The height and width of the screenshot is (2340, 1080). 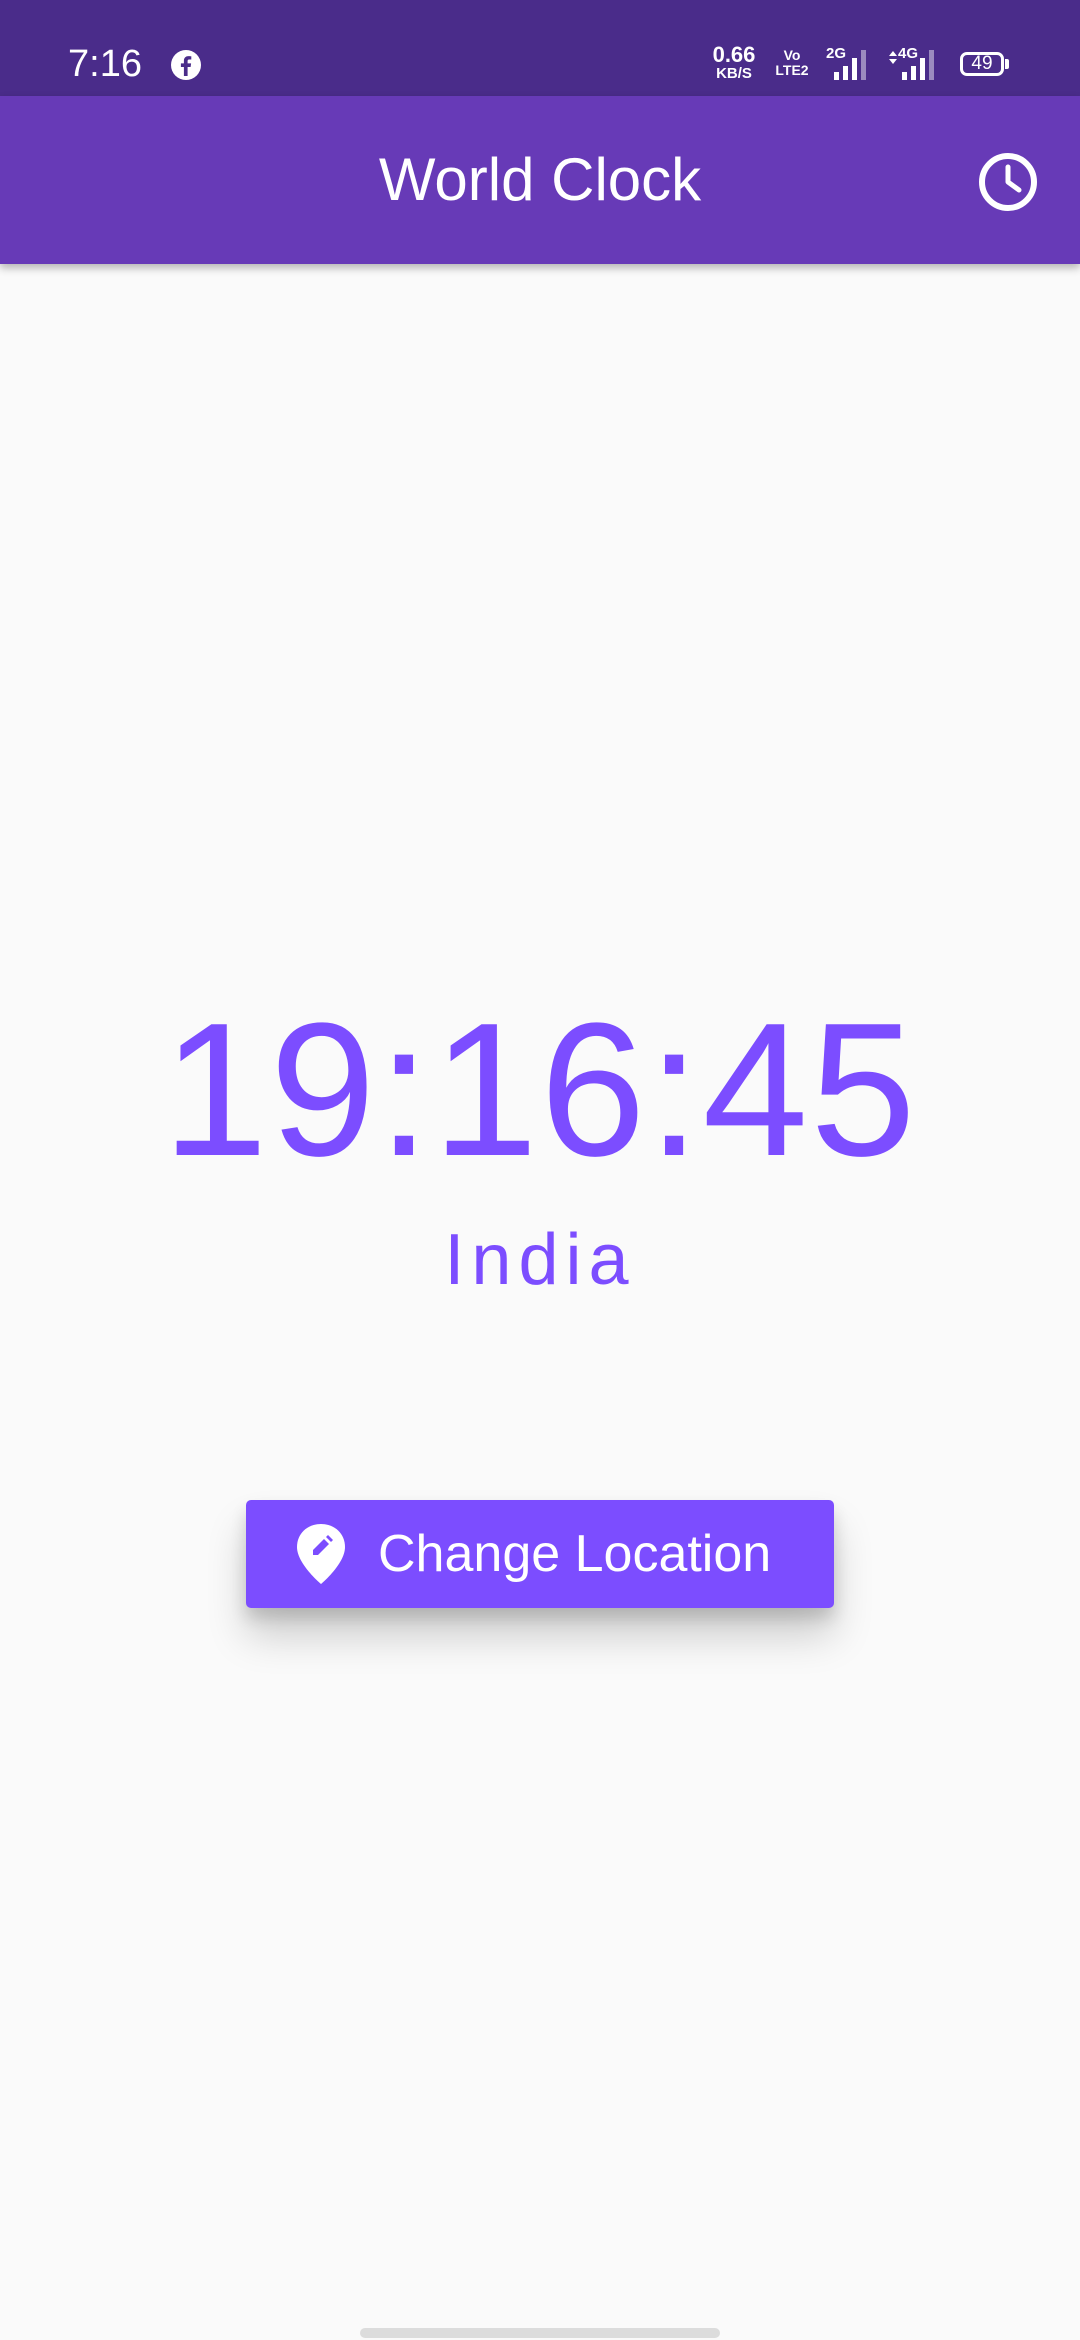 What do you see at coordinates (186, 65) in the screenshot?
I see `facebook-icon` at bounding box center [186, 65].